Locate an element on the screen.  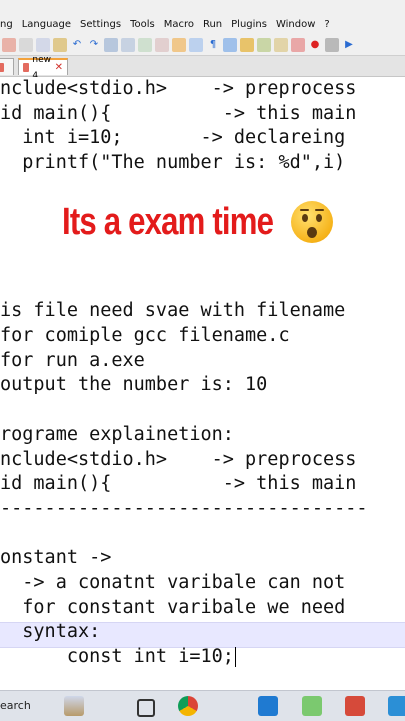
code-line: is file need svae with filename is located at coordinates (172, 311).